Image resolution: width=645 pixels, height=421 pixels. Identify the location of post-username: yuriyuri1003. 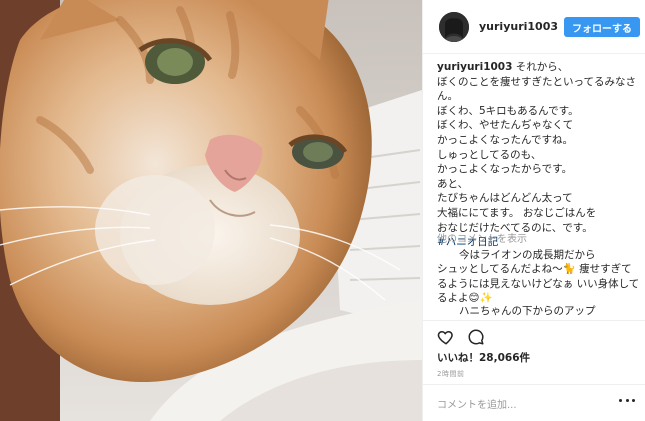
(518, 26).